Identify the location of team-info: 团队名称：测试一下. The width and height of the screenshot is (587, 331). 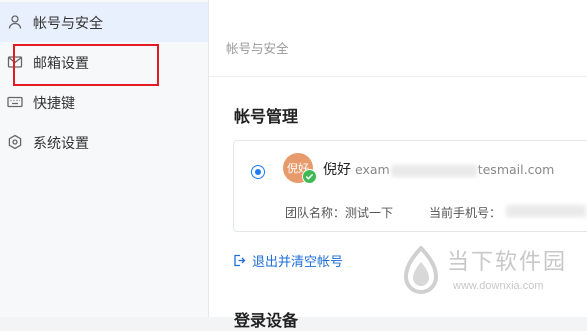
(339, 212).